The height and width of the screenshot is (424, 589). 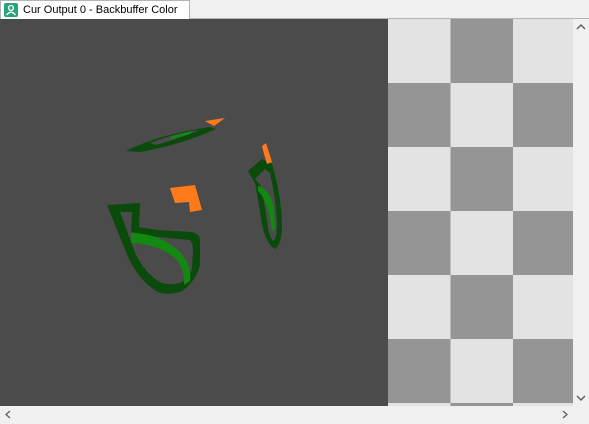 I want to click on chevron-left-icon, so click(x=8, y=415).